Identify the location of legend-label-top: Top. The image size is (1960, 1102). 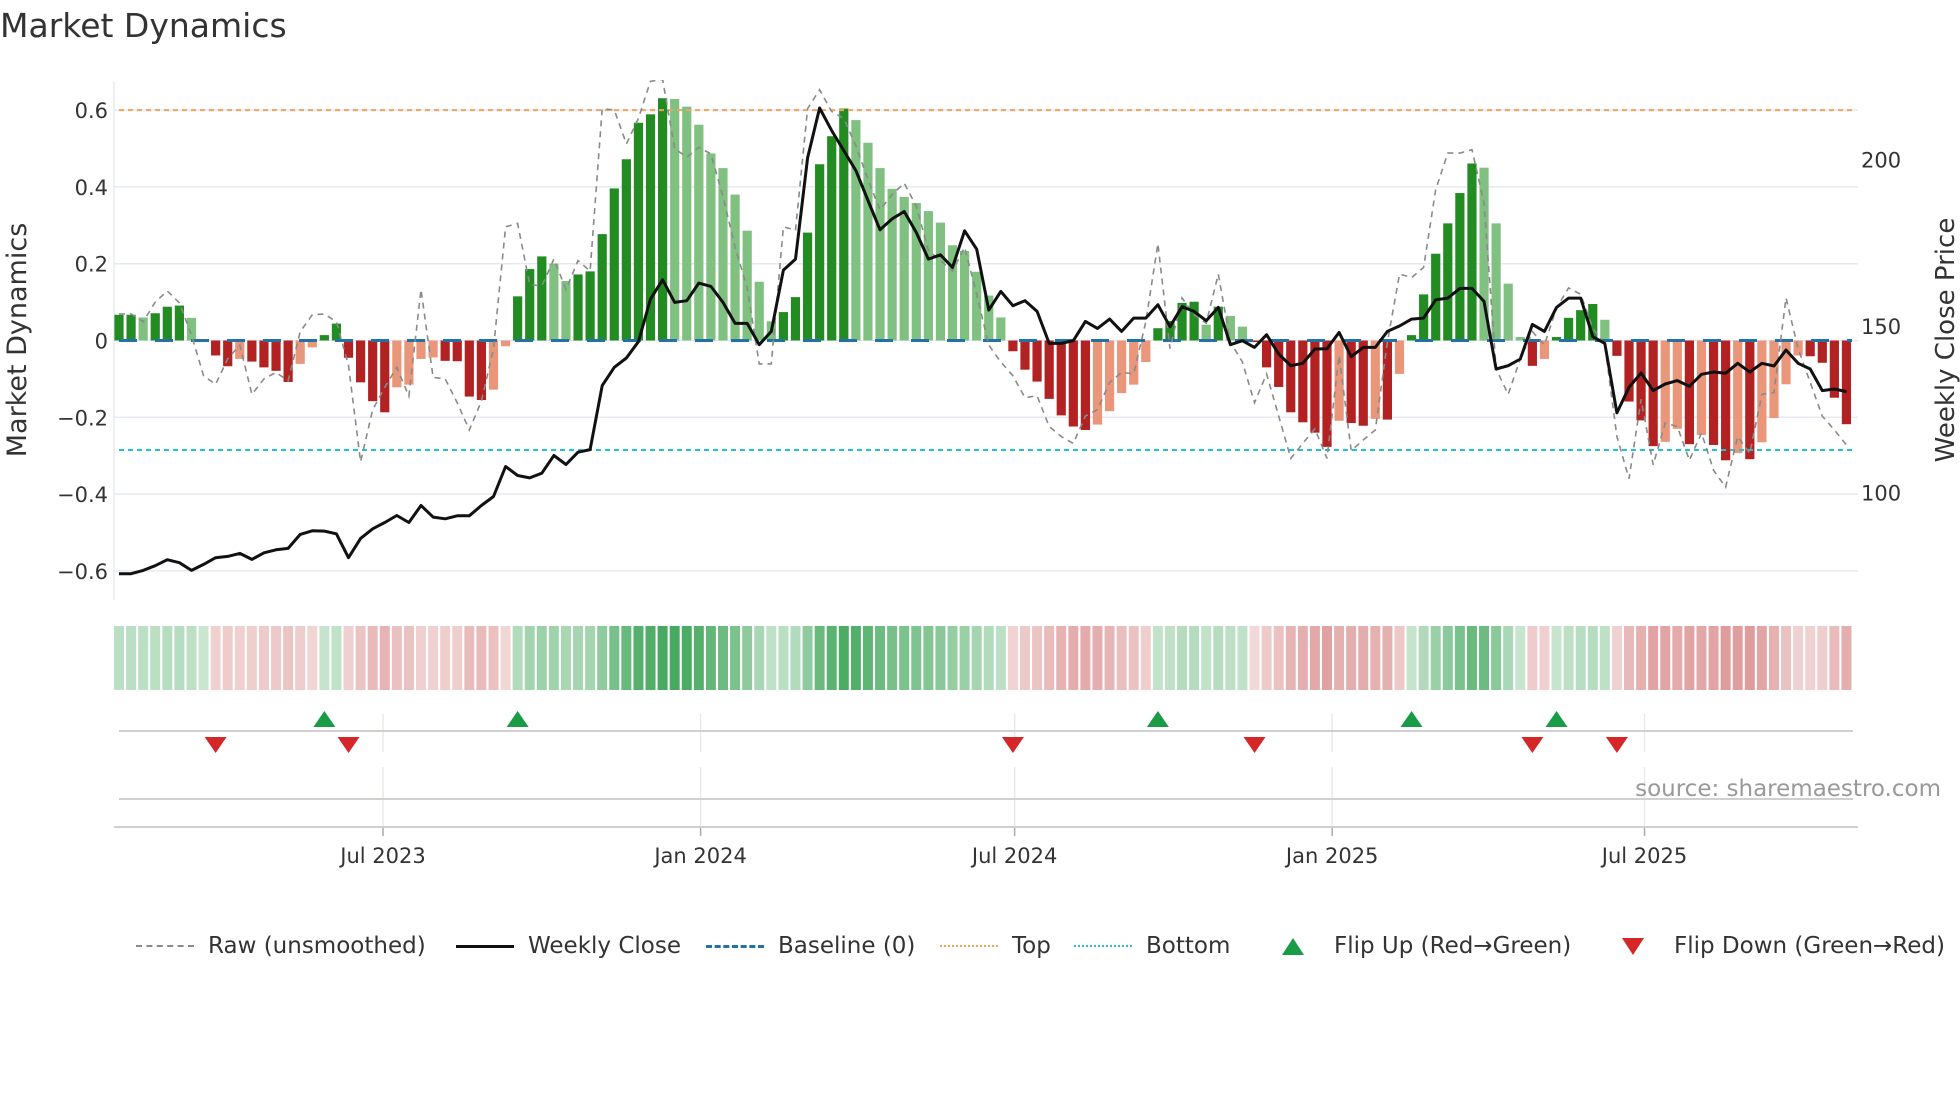
(1031, 946).